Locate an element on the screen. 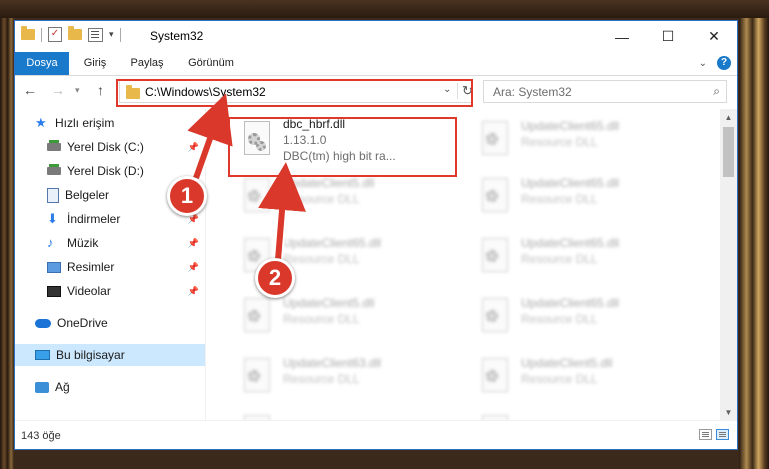 The height and width of the screenshot is (469, 769). sidebar-item-videos: Videolar 📌 is located at coordinates (110, 291).